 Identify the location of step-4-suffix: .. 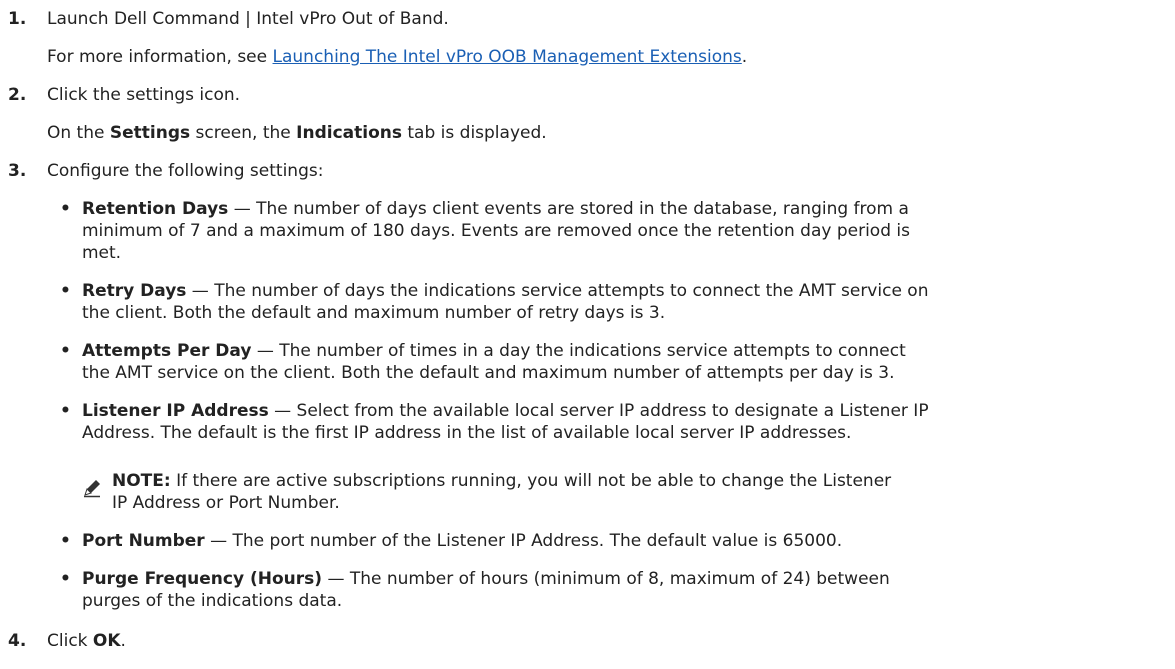
(123, 641).